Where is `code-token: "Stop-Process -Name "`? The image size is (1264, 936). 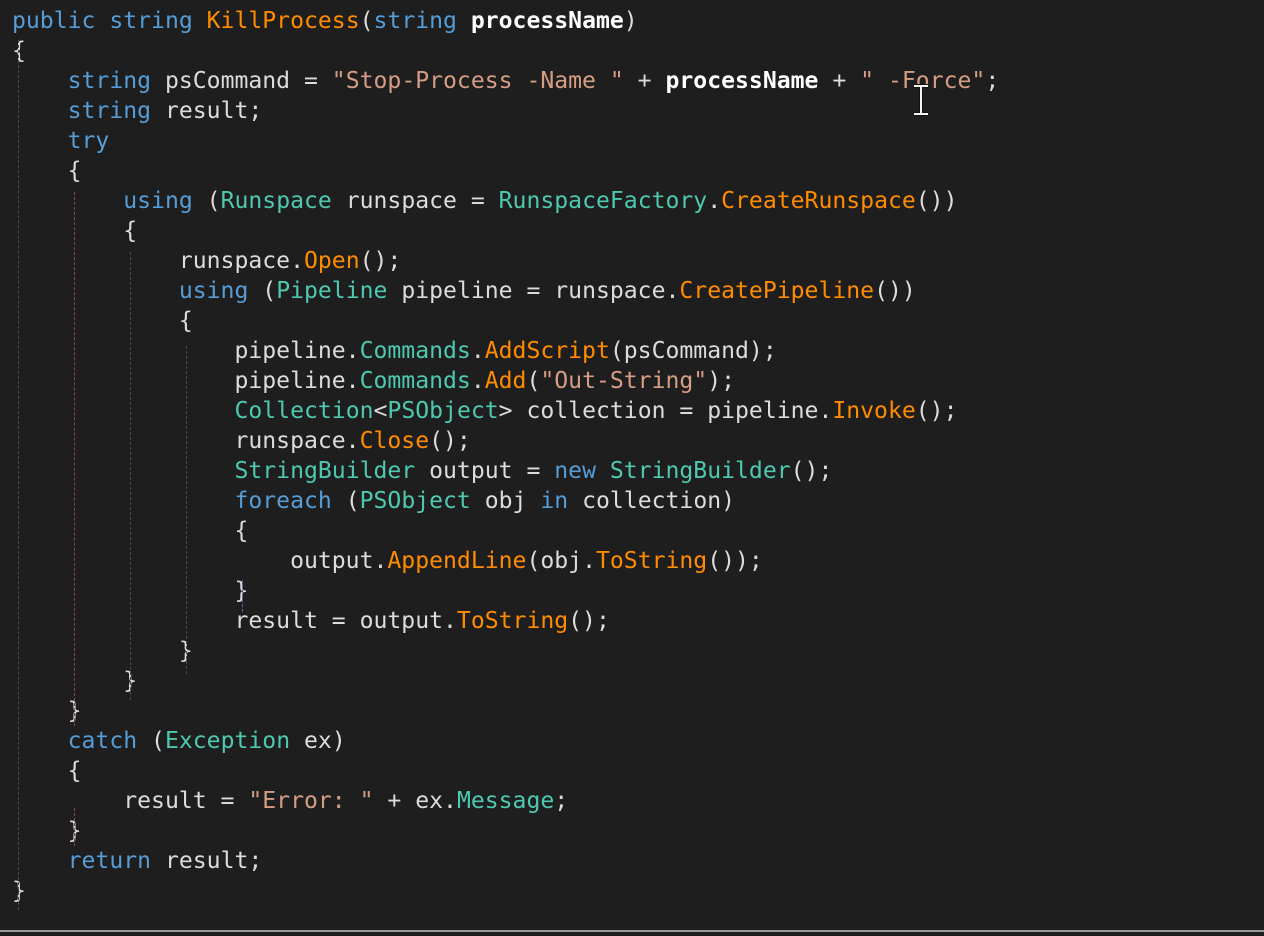 code-token: "Stop-Process -Name " is located at coordinates (477, 81).